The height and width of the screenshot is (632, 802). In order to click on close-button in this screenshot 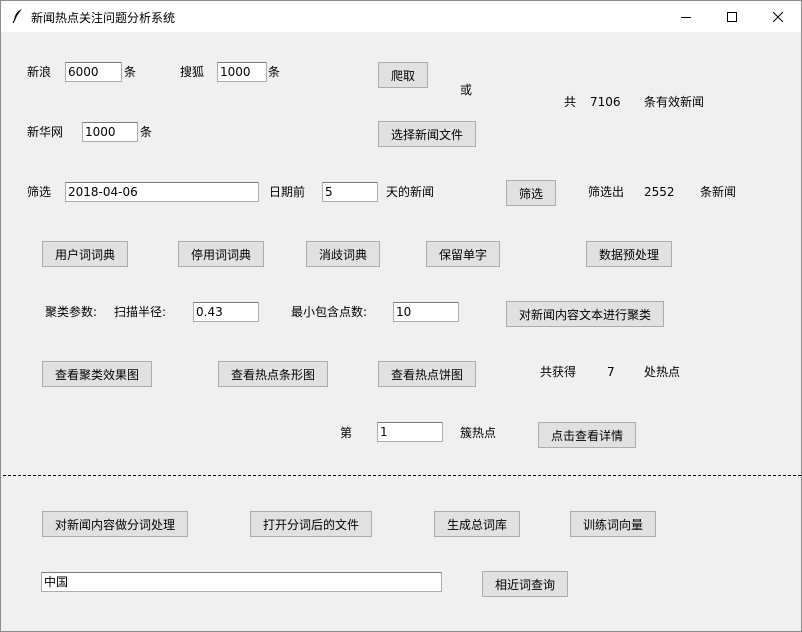, I will do `click(778, 16)`.